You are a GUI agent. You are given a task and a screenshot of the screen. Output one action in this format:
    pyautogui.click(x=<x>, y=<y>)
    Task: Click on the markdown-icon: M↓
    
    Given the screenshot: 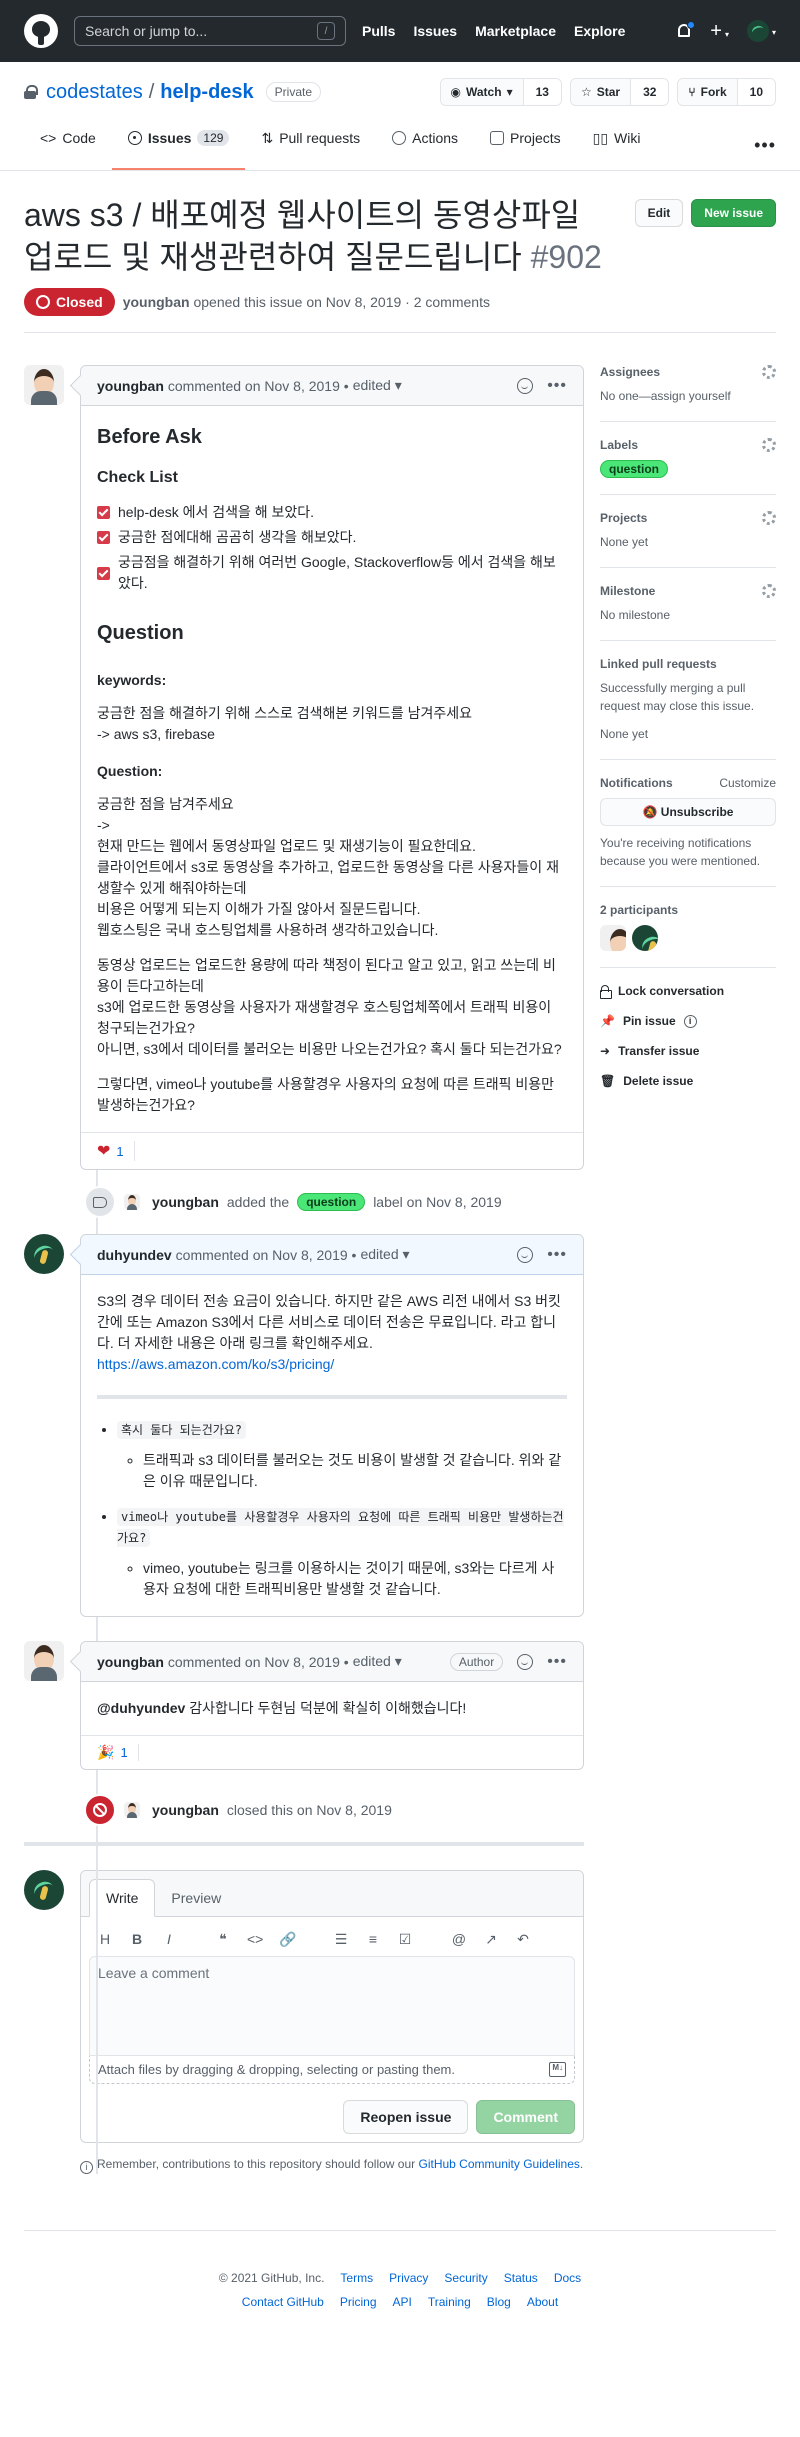 What is the action you would take?
    pyautogui.click(x=557, y=2070)
    